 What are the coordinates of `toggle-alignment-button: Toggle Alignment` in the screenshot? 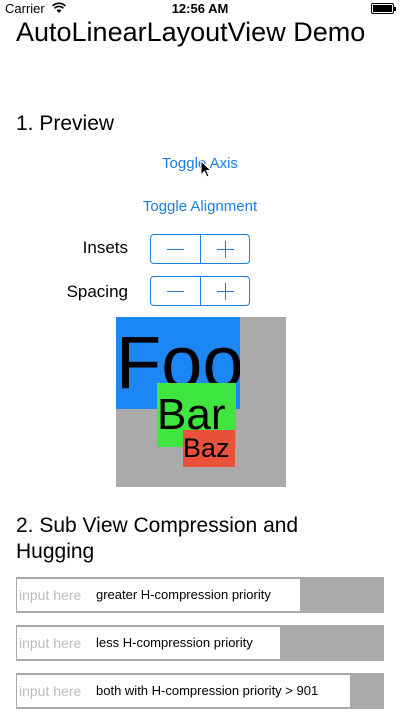 It's located at (200, 206).